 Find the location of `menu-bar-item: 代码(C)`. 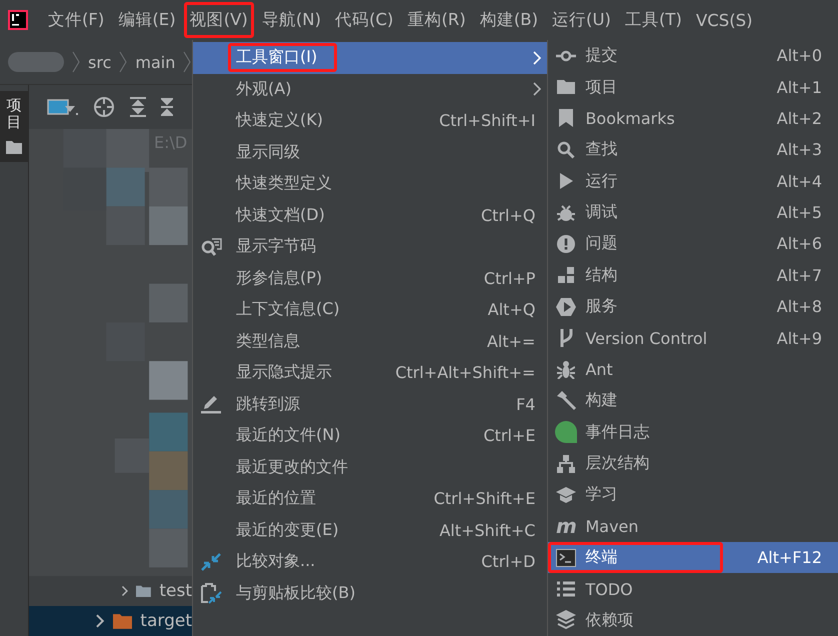

menu-bar-item: 代码(C) is located at coordinates (364, 20).